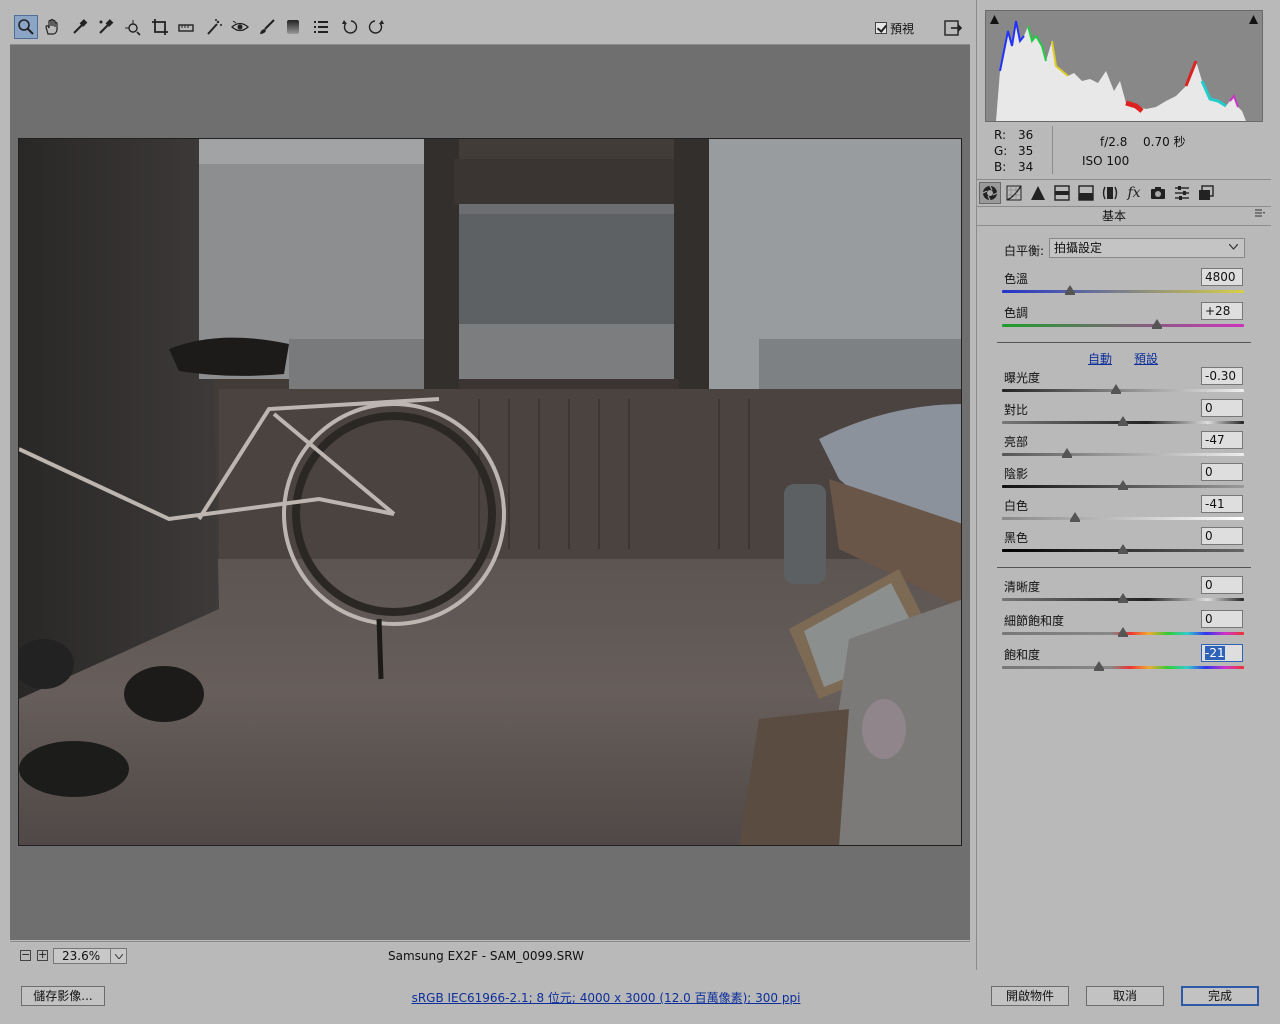  I want to click on highlights-slider-thumb, so click(1067, 453).